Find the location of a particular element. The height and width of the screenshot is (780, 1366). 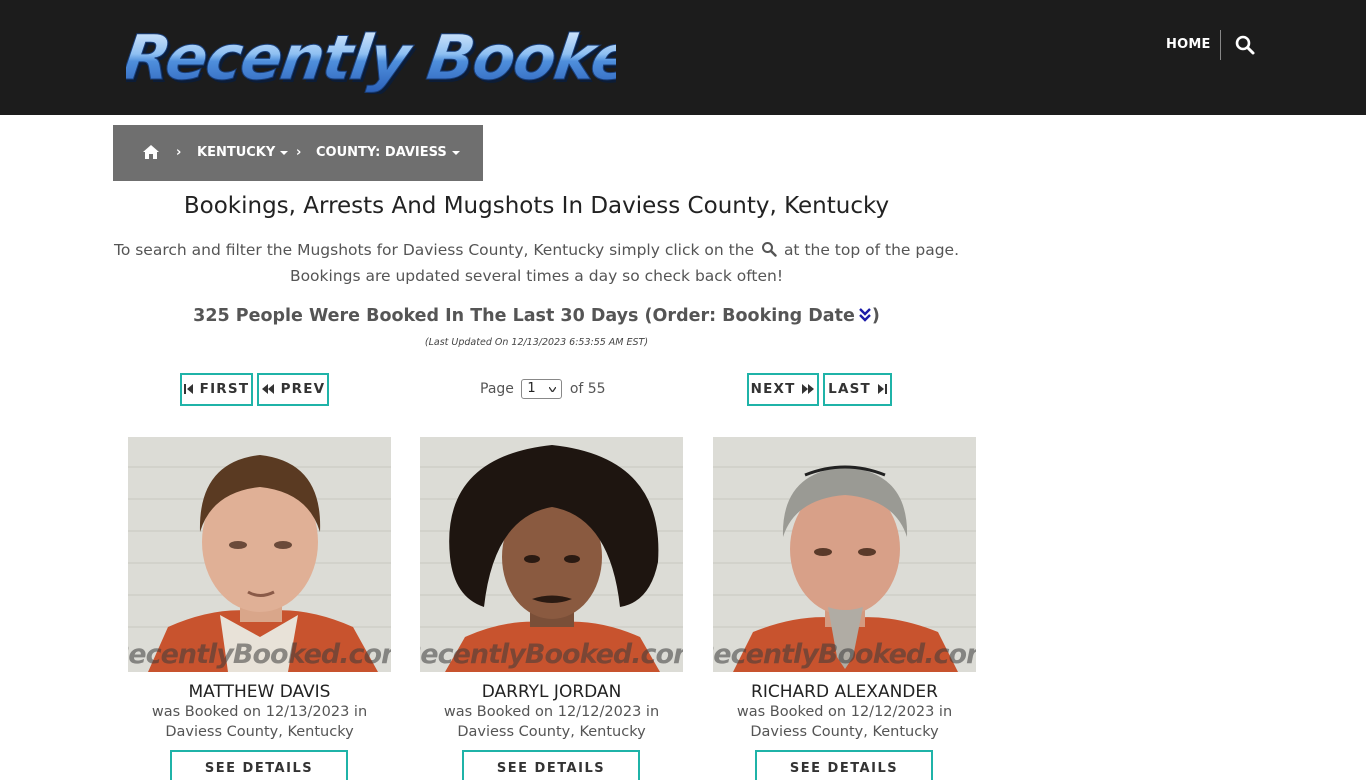

first-icon is located at coordinates (188, 389).